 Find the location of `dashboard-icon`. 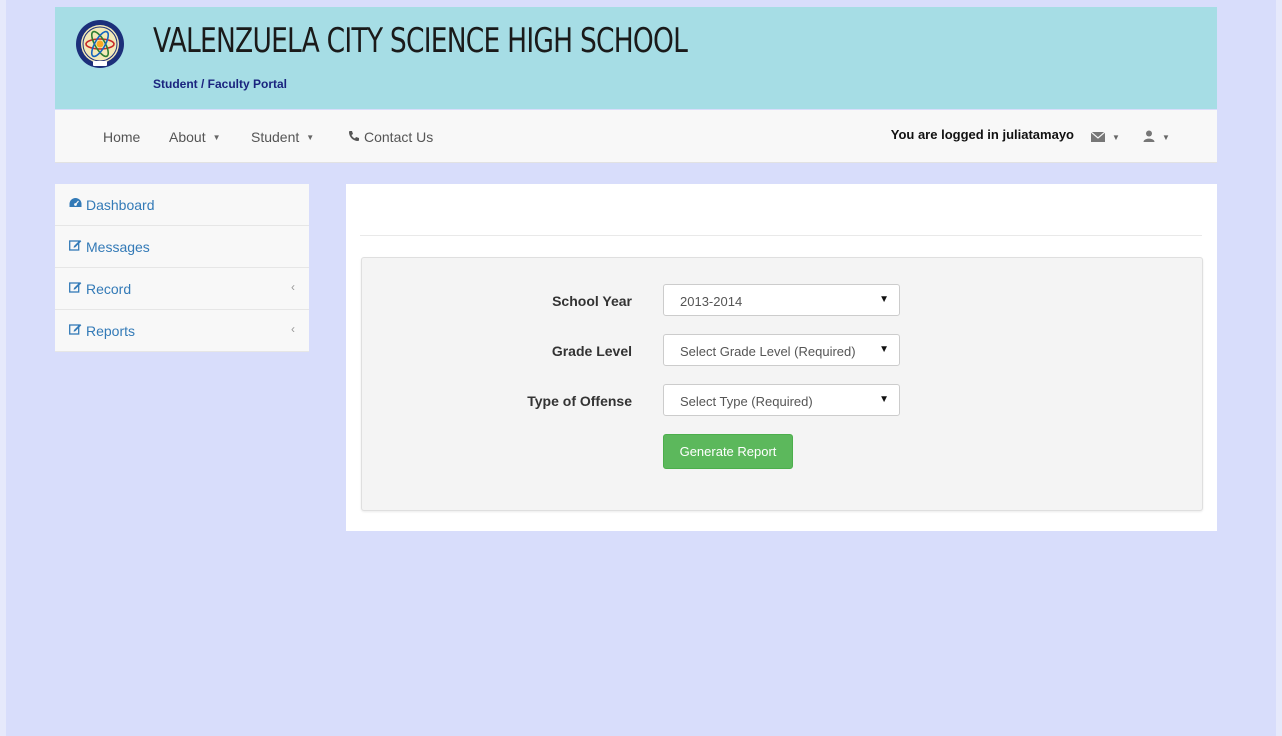

dashboard-icon is located at coordinates (75, 204).